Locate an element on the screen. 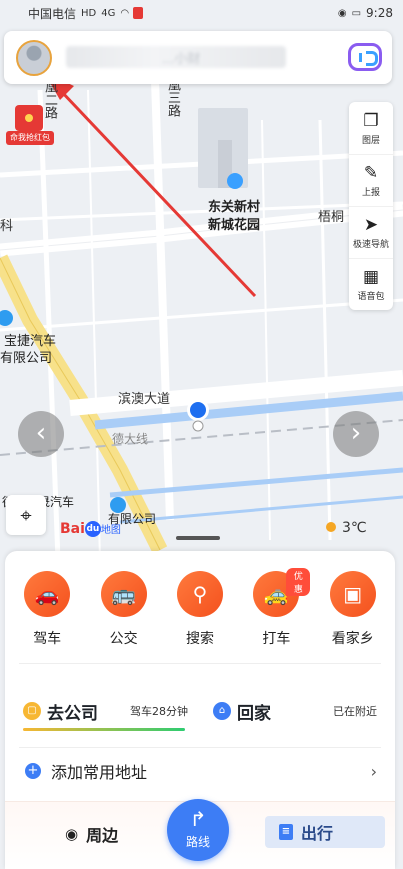 The image size is (403, 869). quick-action-taxi: 🚕 优惠 打车 is located at coordinates (276, 608).